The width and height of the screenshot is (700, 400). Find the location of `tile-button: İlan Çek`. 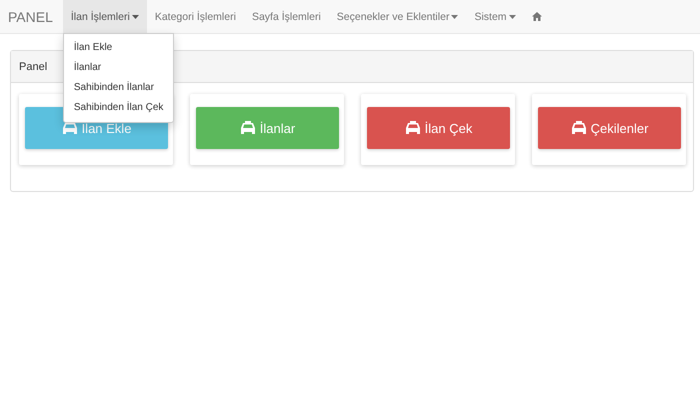

tile-button: İlan Çek is located at coordinates (438, 128).